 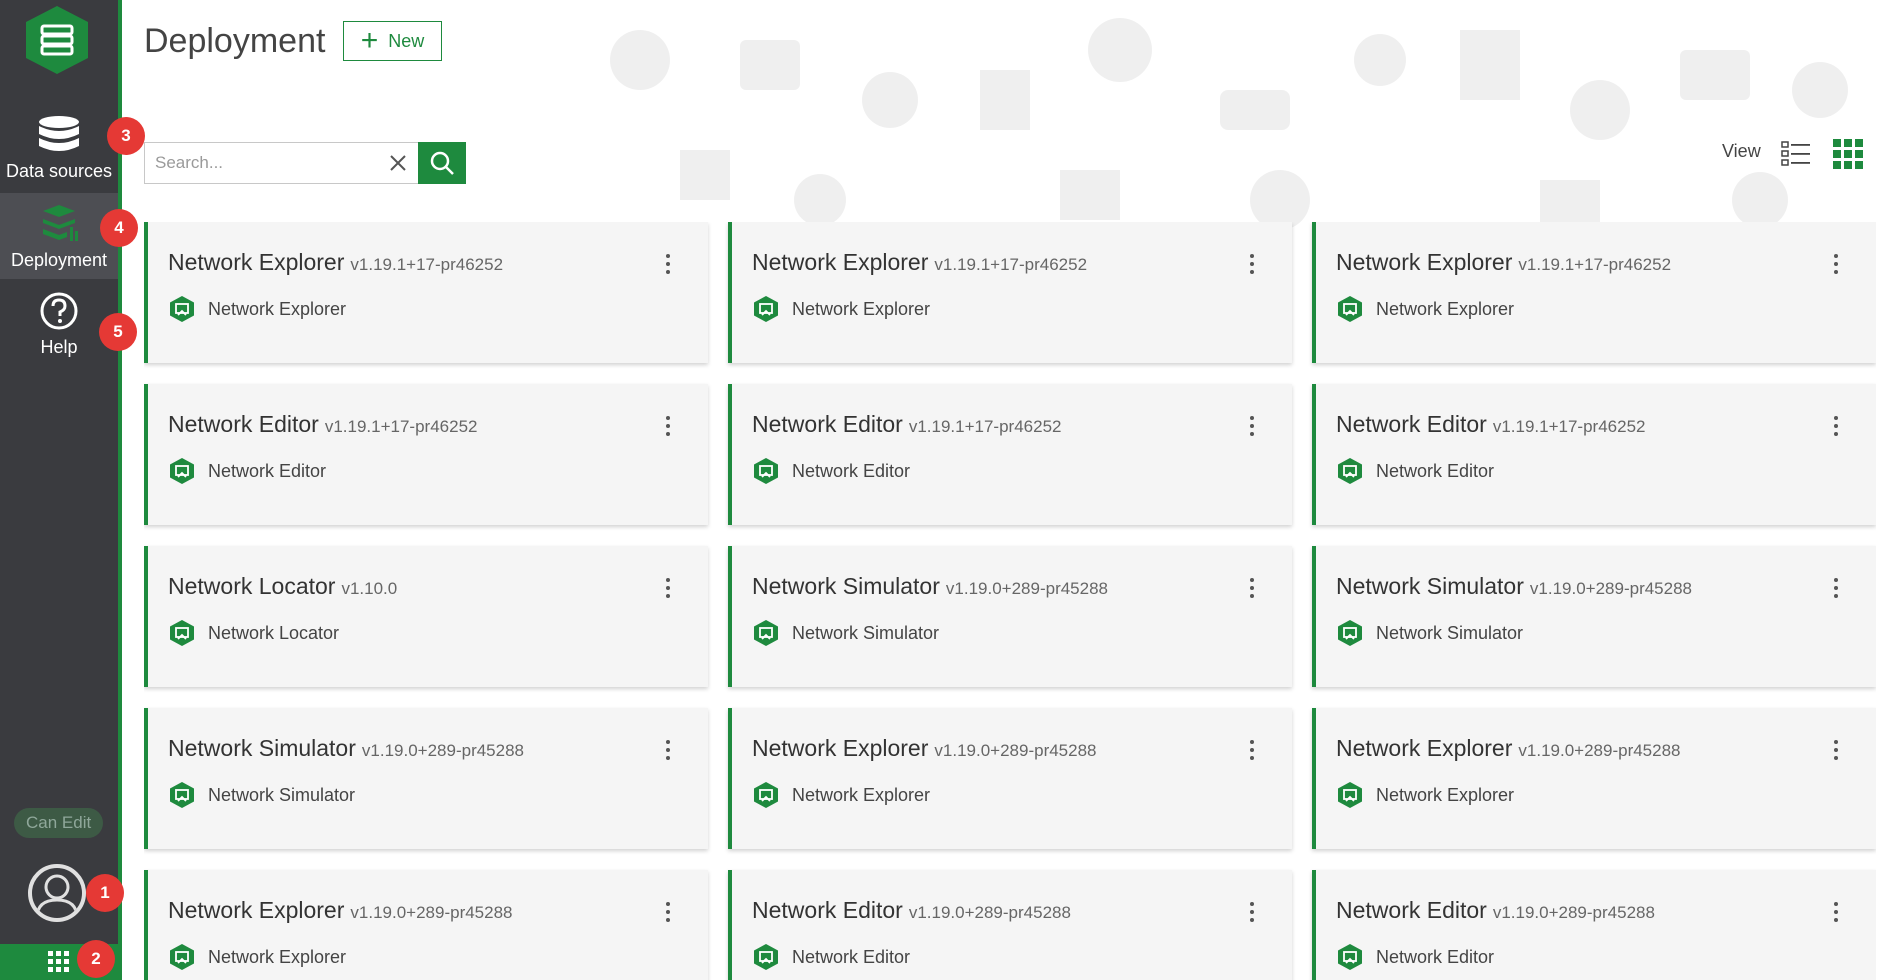 What do you see at coordinates (1429, 633) in the screenshot?
I see `card-app: Network Simulator` at bounding box center [1429, 633].